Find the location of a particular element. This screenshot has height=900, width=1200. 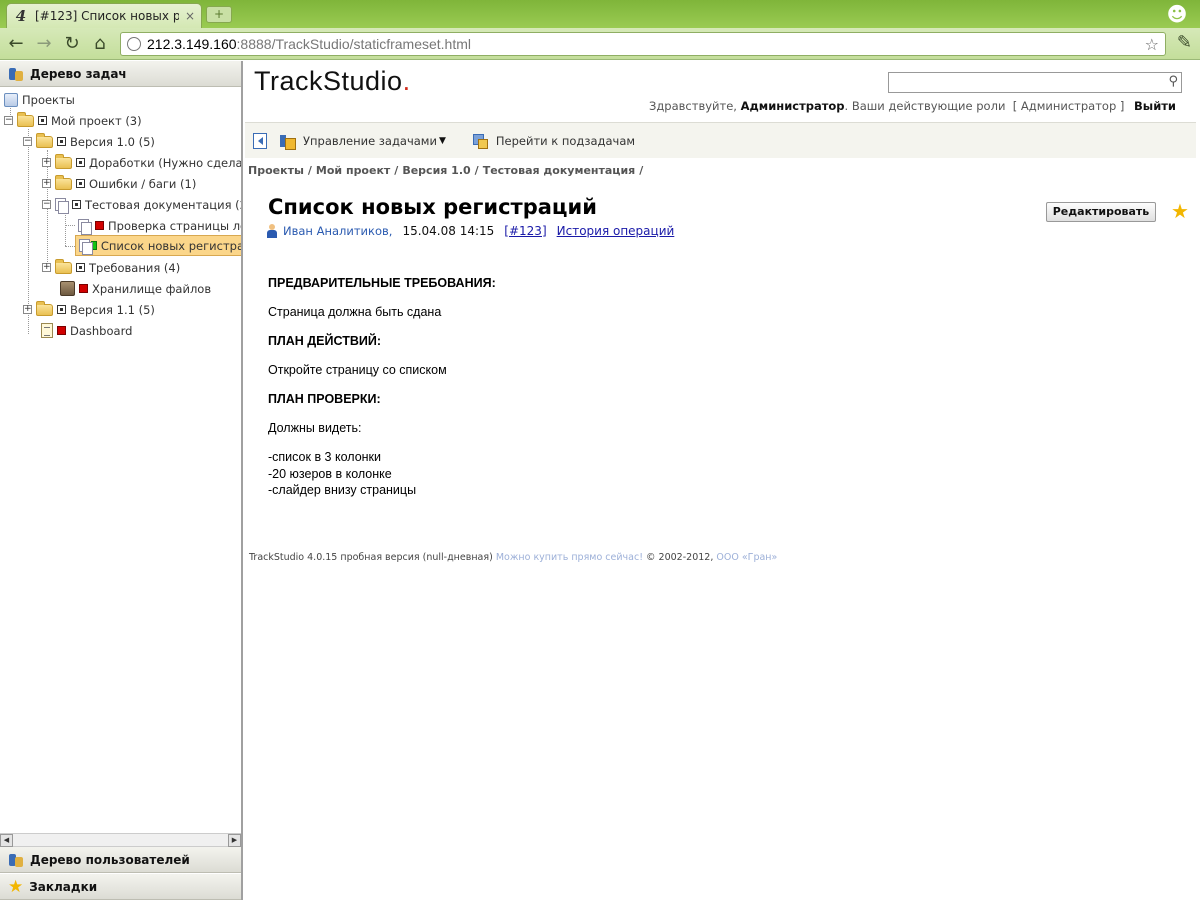

favicon-icon: 4 is located at coordinates (21, 16).